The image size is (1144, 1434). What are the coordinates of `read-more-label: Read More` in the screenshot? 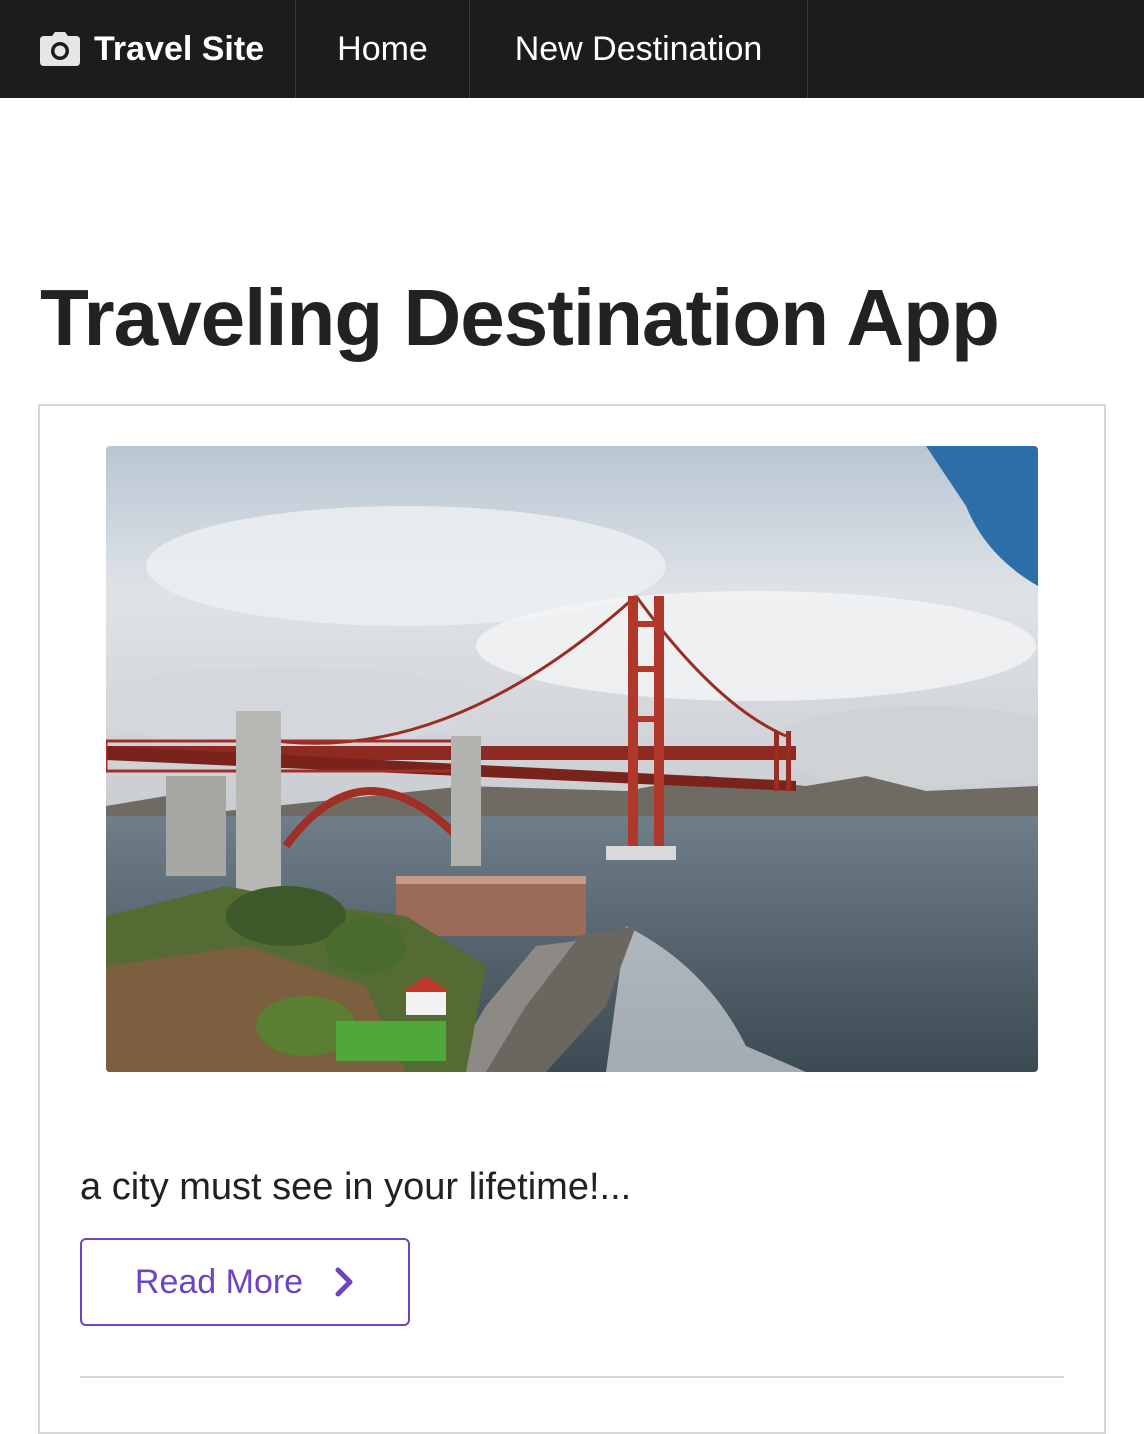 It's located at (219, 1281).